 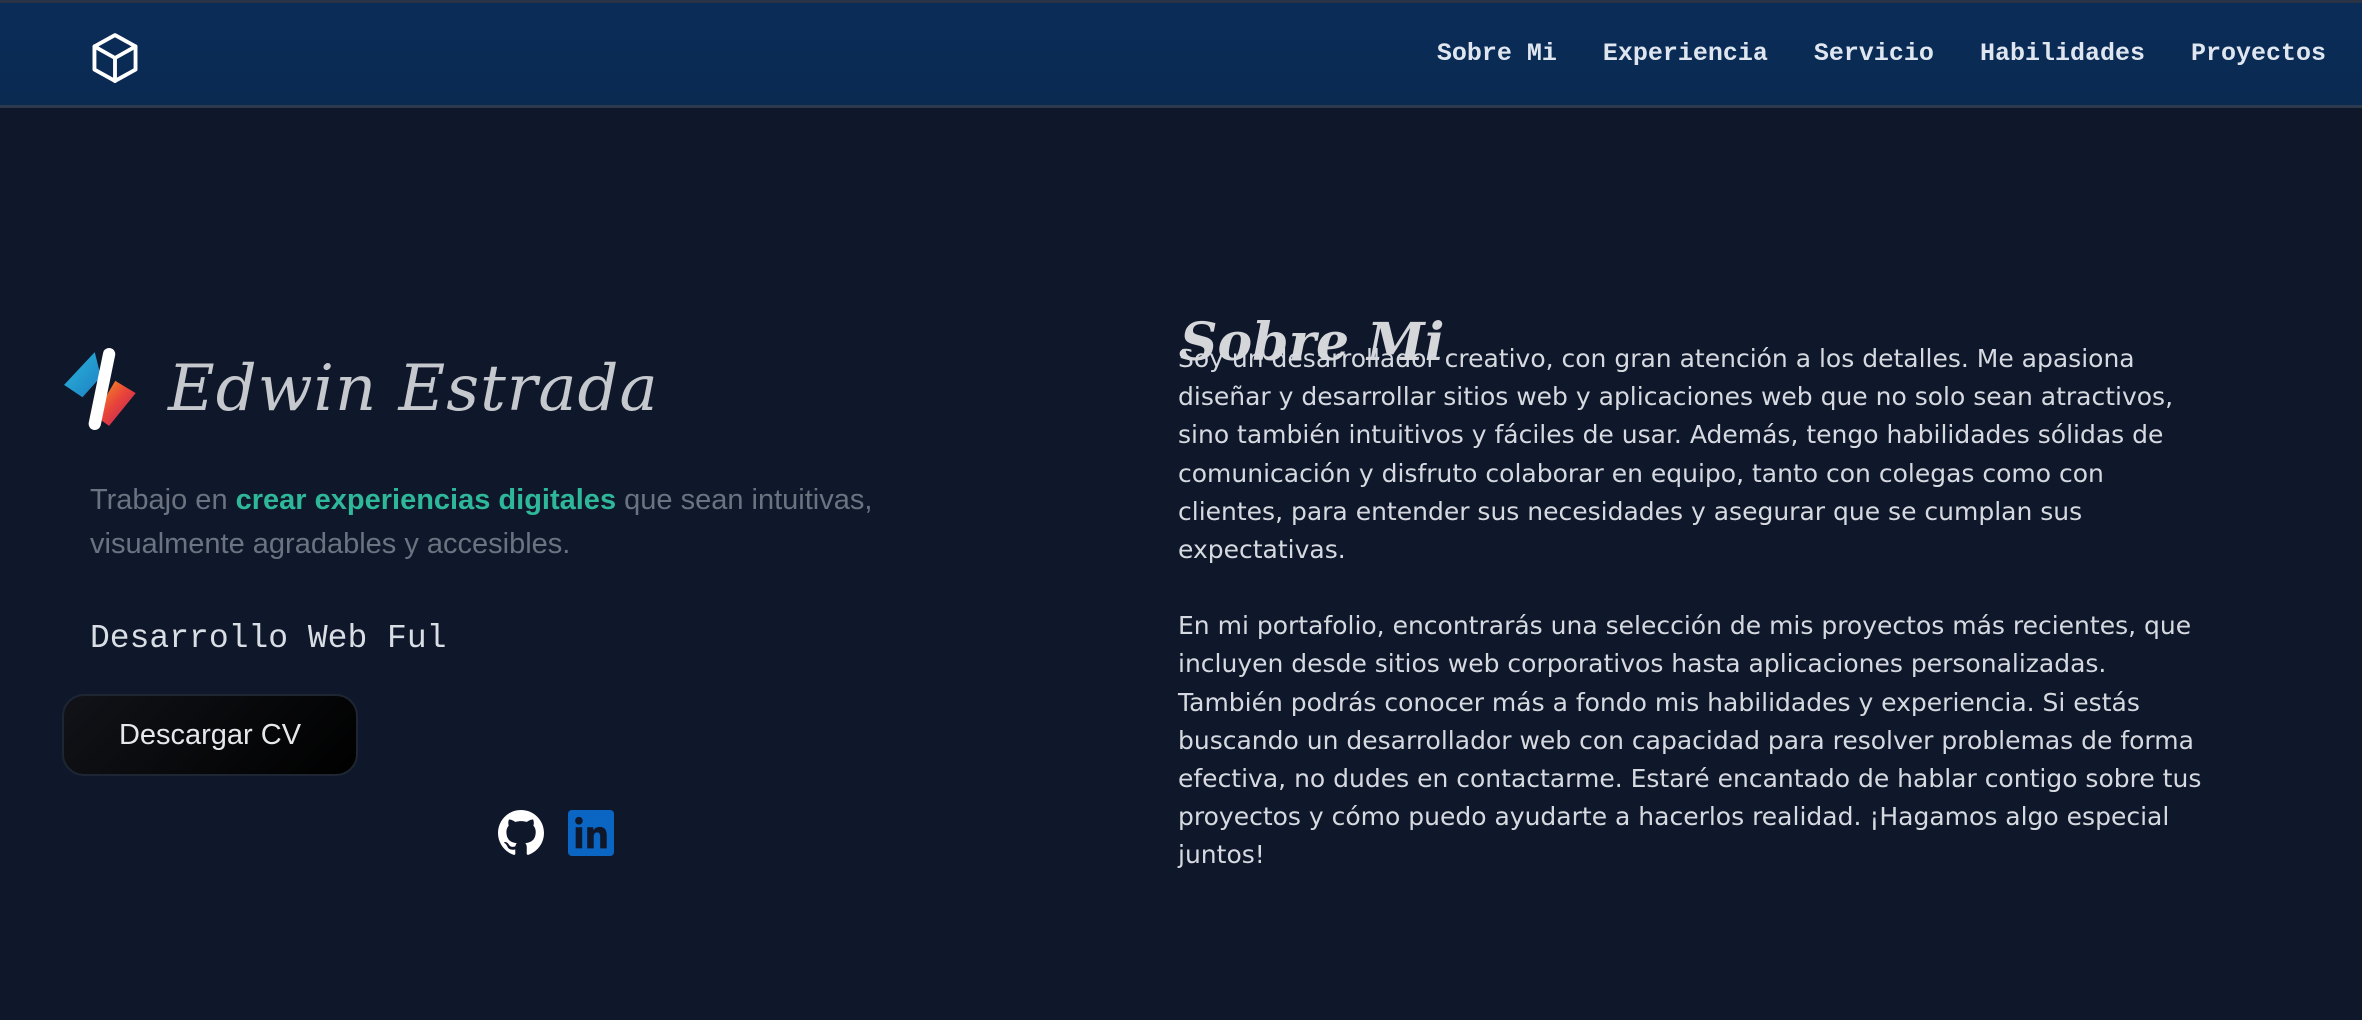 What do you see at coordinates (2062, 53) in the screenshot?
I see `nav-habilidades: Habilidades` at bounding box center [2062, 53].